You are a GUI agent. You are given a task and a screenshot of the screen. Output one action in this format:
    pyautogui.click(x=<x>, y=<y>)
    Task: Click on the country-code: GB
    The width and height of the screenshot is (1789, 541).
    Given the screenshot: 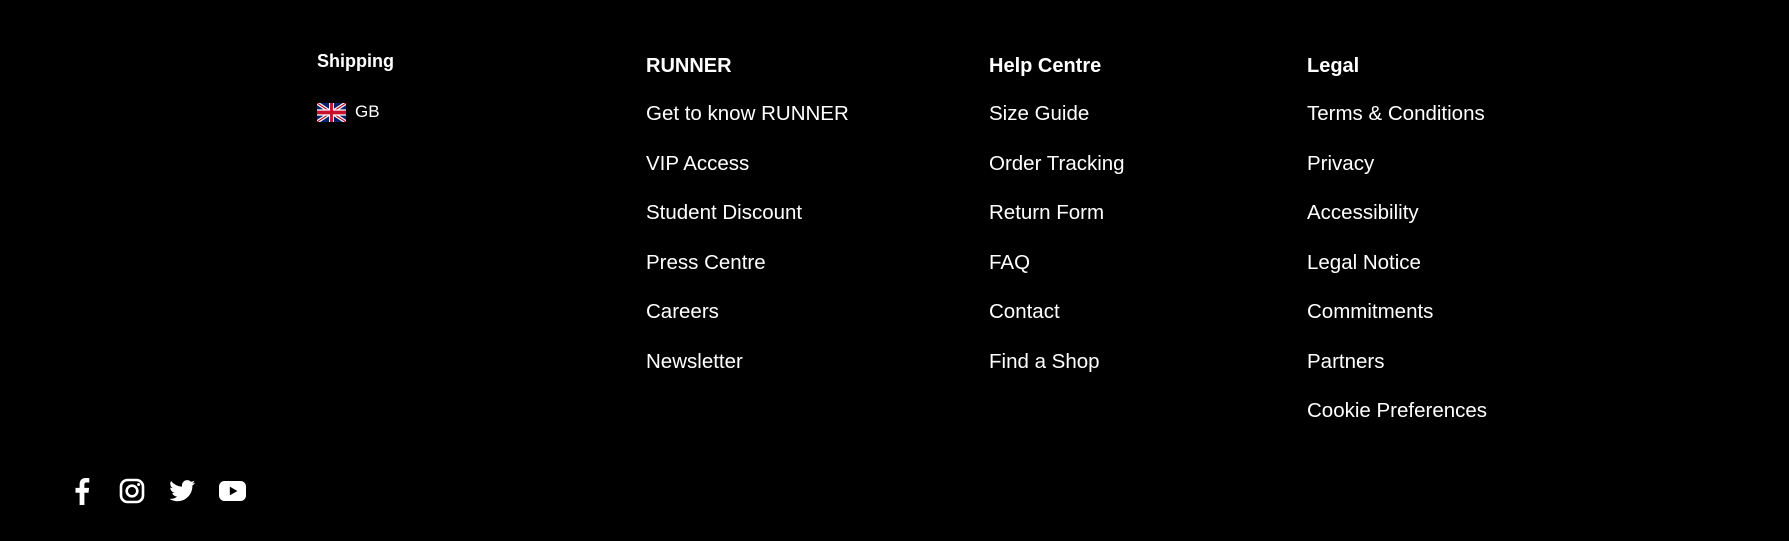 What is the action you would take?
    pyautogui.click(x=367, y=111)
    